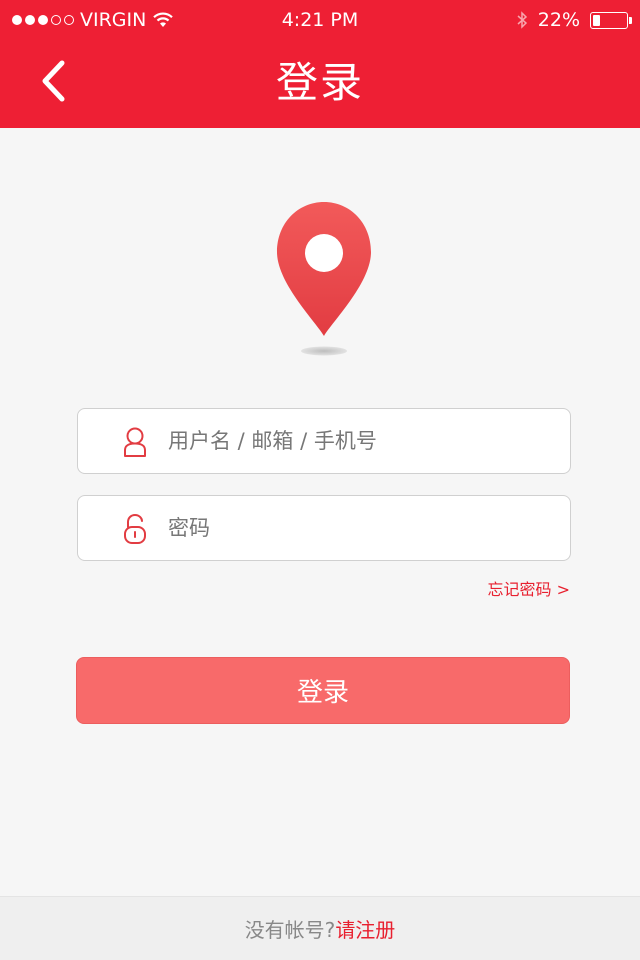 The width and height of the screenshot is (640, 960). I want to click on register-footer: 没有帐号? 请注册, so click(320, 928).